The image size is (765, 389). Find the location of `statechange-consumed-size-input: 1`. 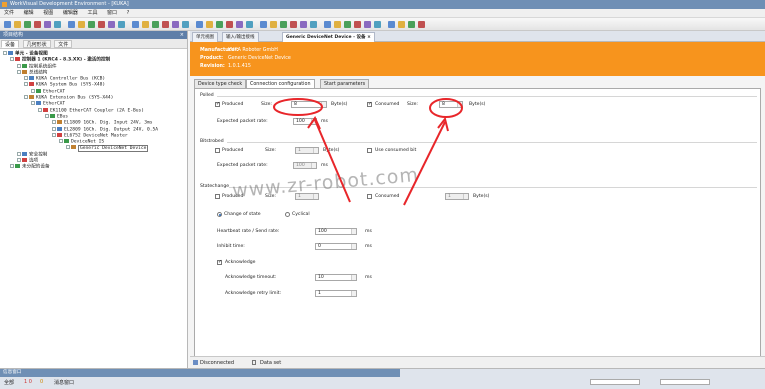

statechange-consumed-size-input: 1 is located at coordinates (457, 196).